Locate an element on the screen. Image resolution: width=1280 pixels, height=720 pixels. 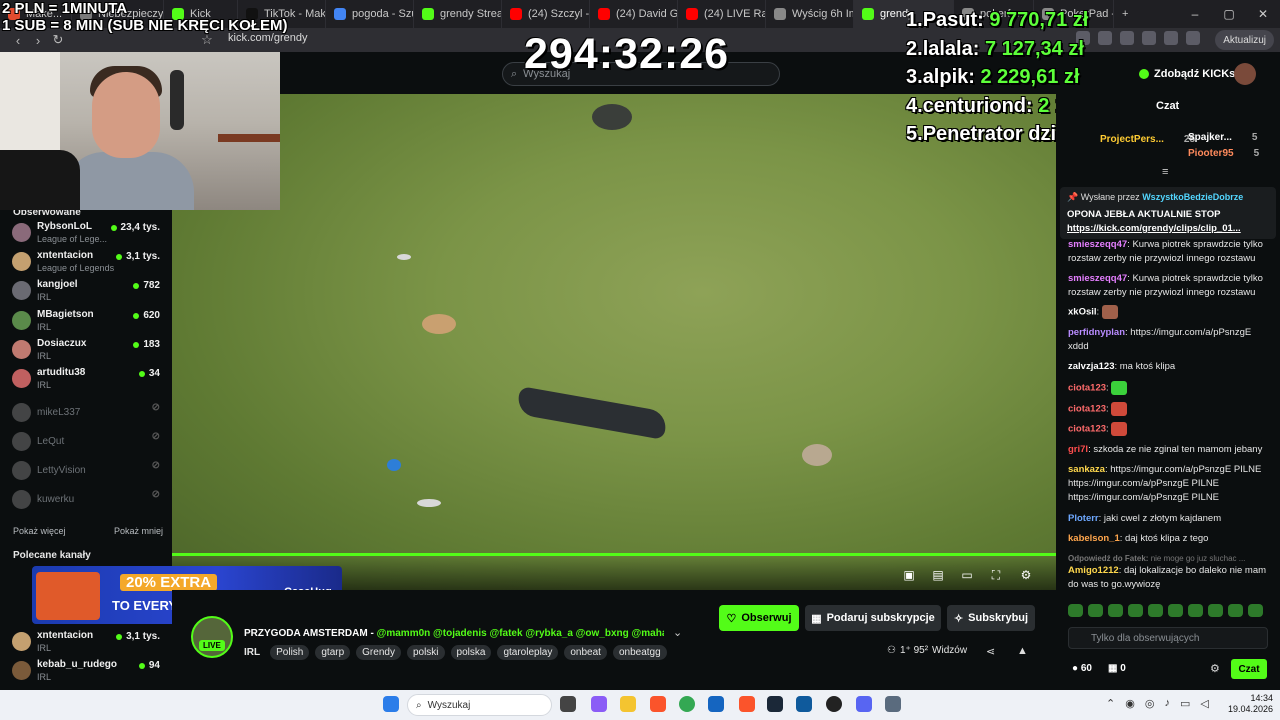
sidebar-channel-kuwerku: kuwerku ⊘ is located at coordinates (86, 500).